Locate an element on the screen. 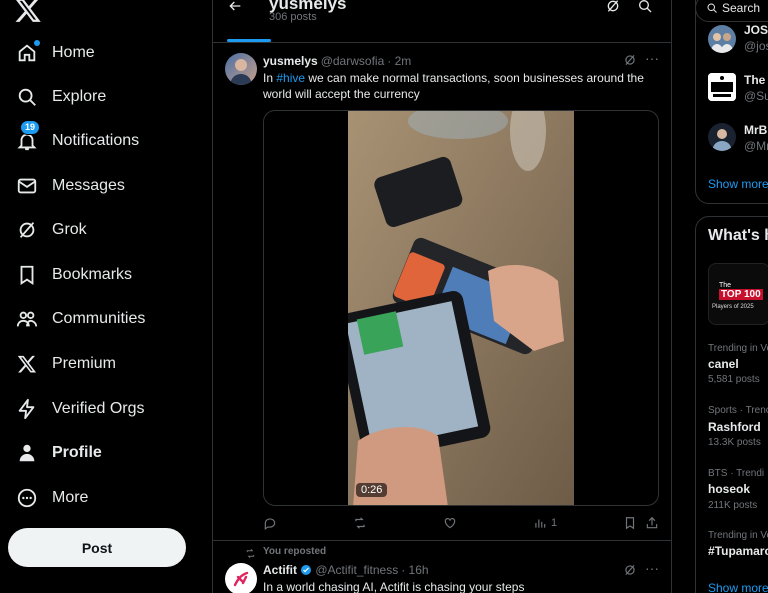 The image size is (768, 593). back-arrow-icon is located at coordinates (235, 9).